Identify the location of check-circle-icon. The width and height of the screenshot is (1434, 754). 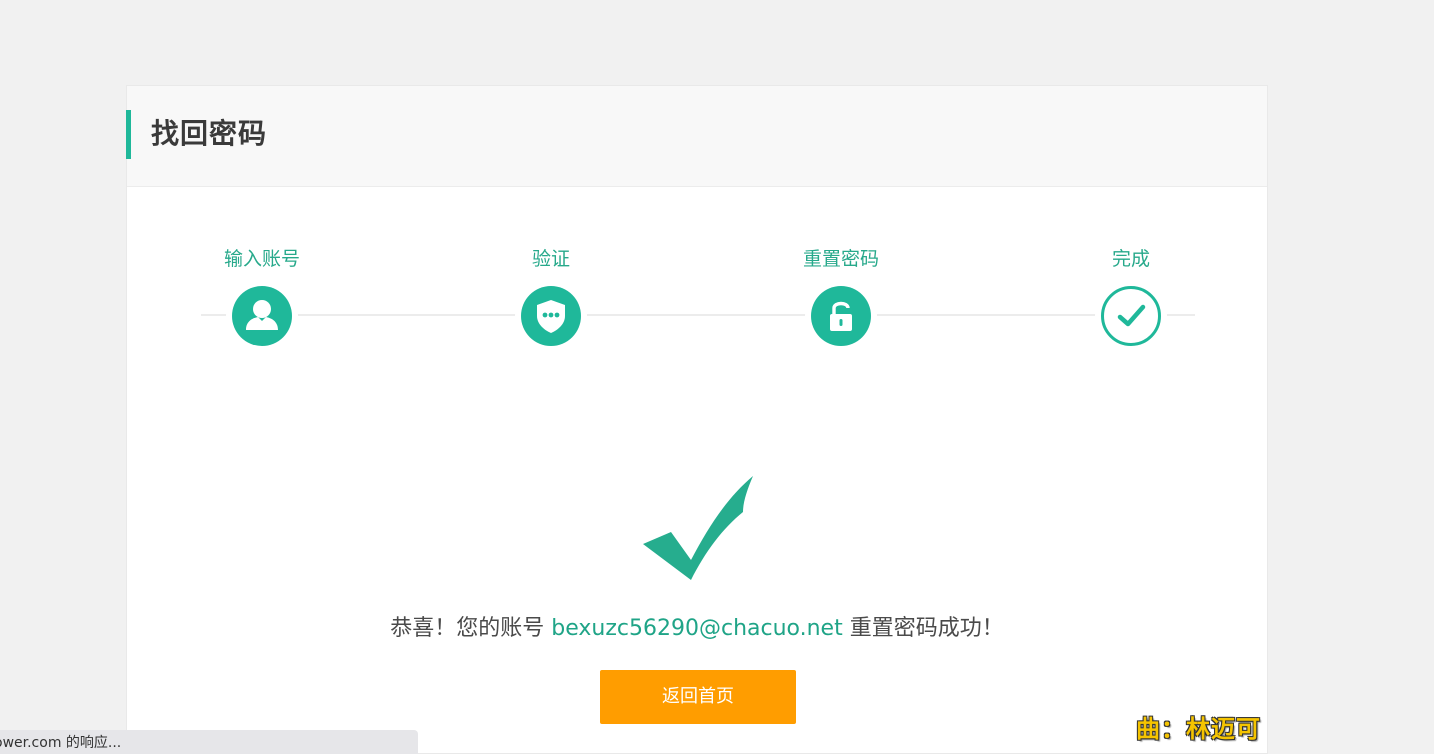
(1131, 316).